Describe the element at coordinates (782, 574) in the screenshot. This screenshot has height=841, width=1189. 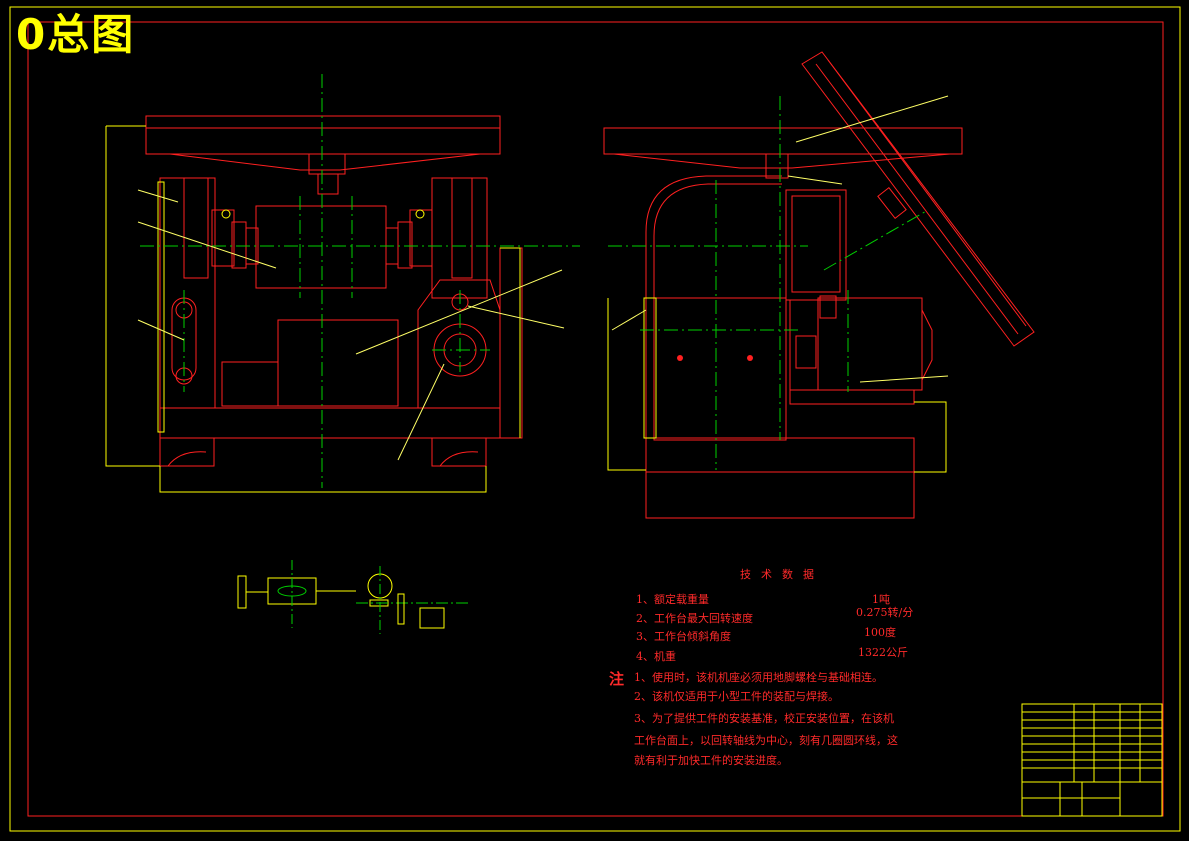
I see `tech-data-heading: 技术数据` at that location.